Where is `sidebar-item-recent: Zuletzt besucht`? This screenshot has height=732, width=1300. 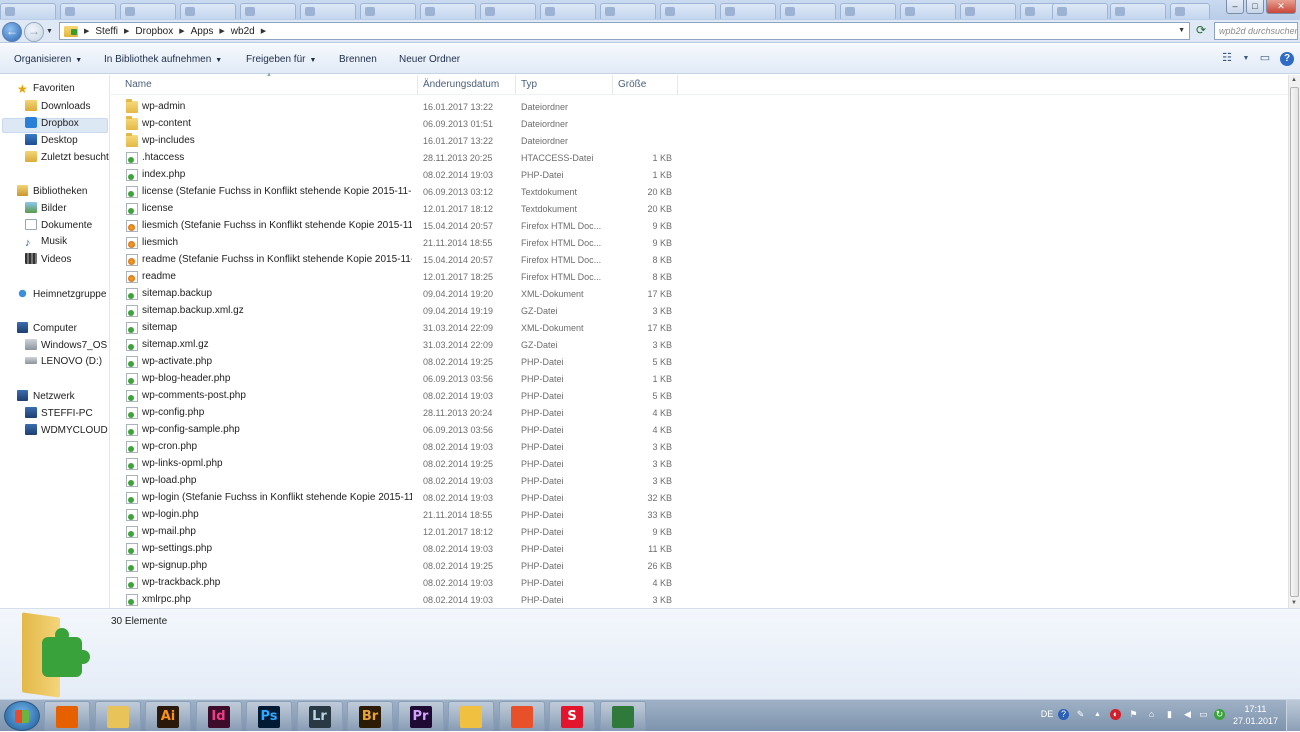
sidebar-item-recent: Zuletzt besucht is located at coordinates (67, 157).